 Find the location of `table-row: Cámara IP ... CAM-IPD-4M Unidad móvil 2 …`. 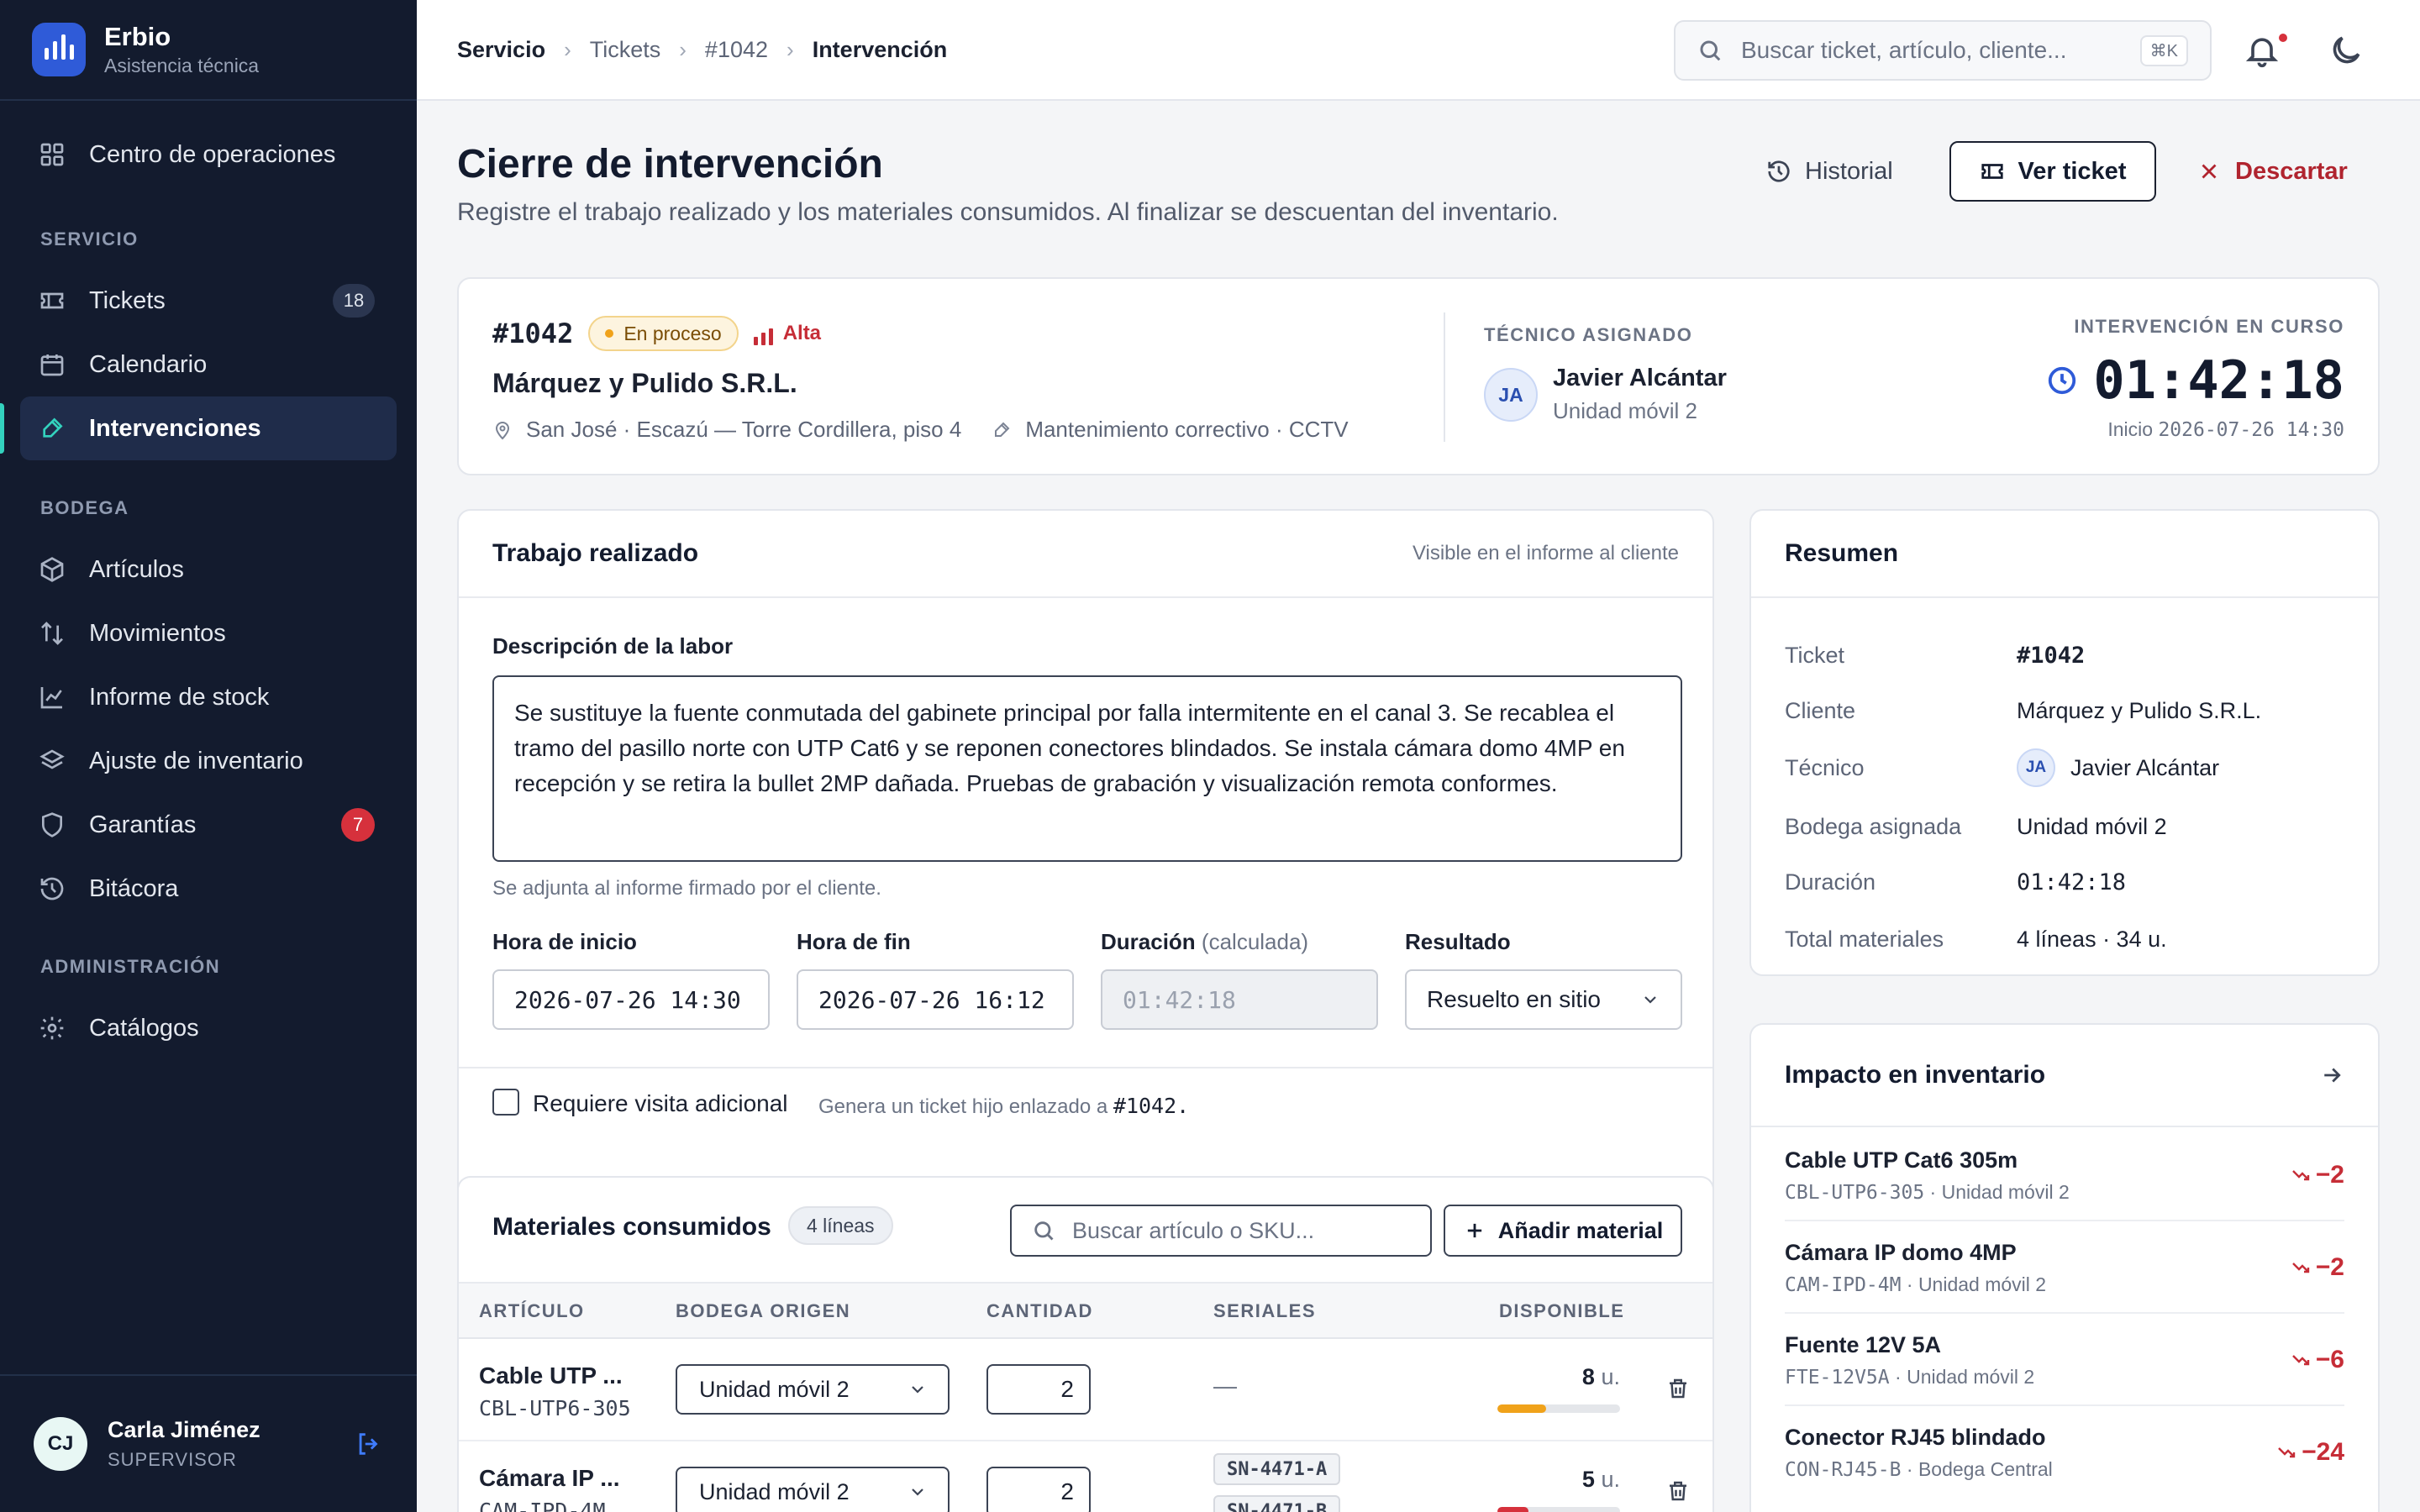

table-row: Cámara IP ... CAM-IPD-4M Unidad móvil 2 … is located at coordinates (1085, 1476).